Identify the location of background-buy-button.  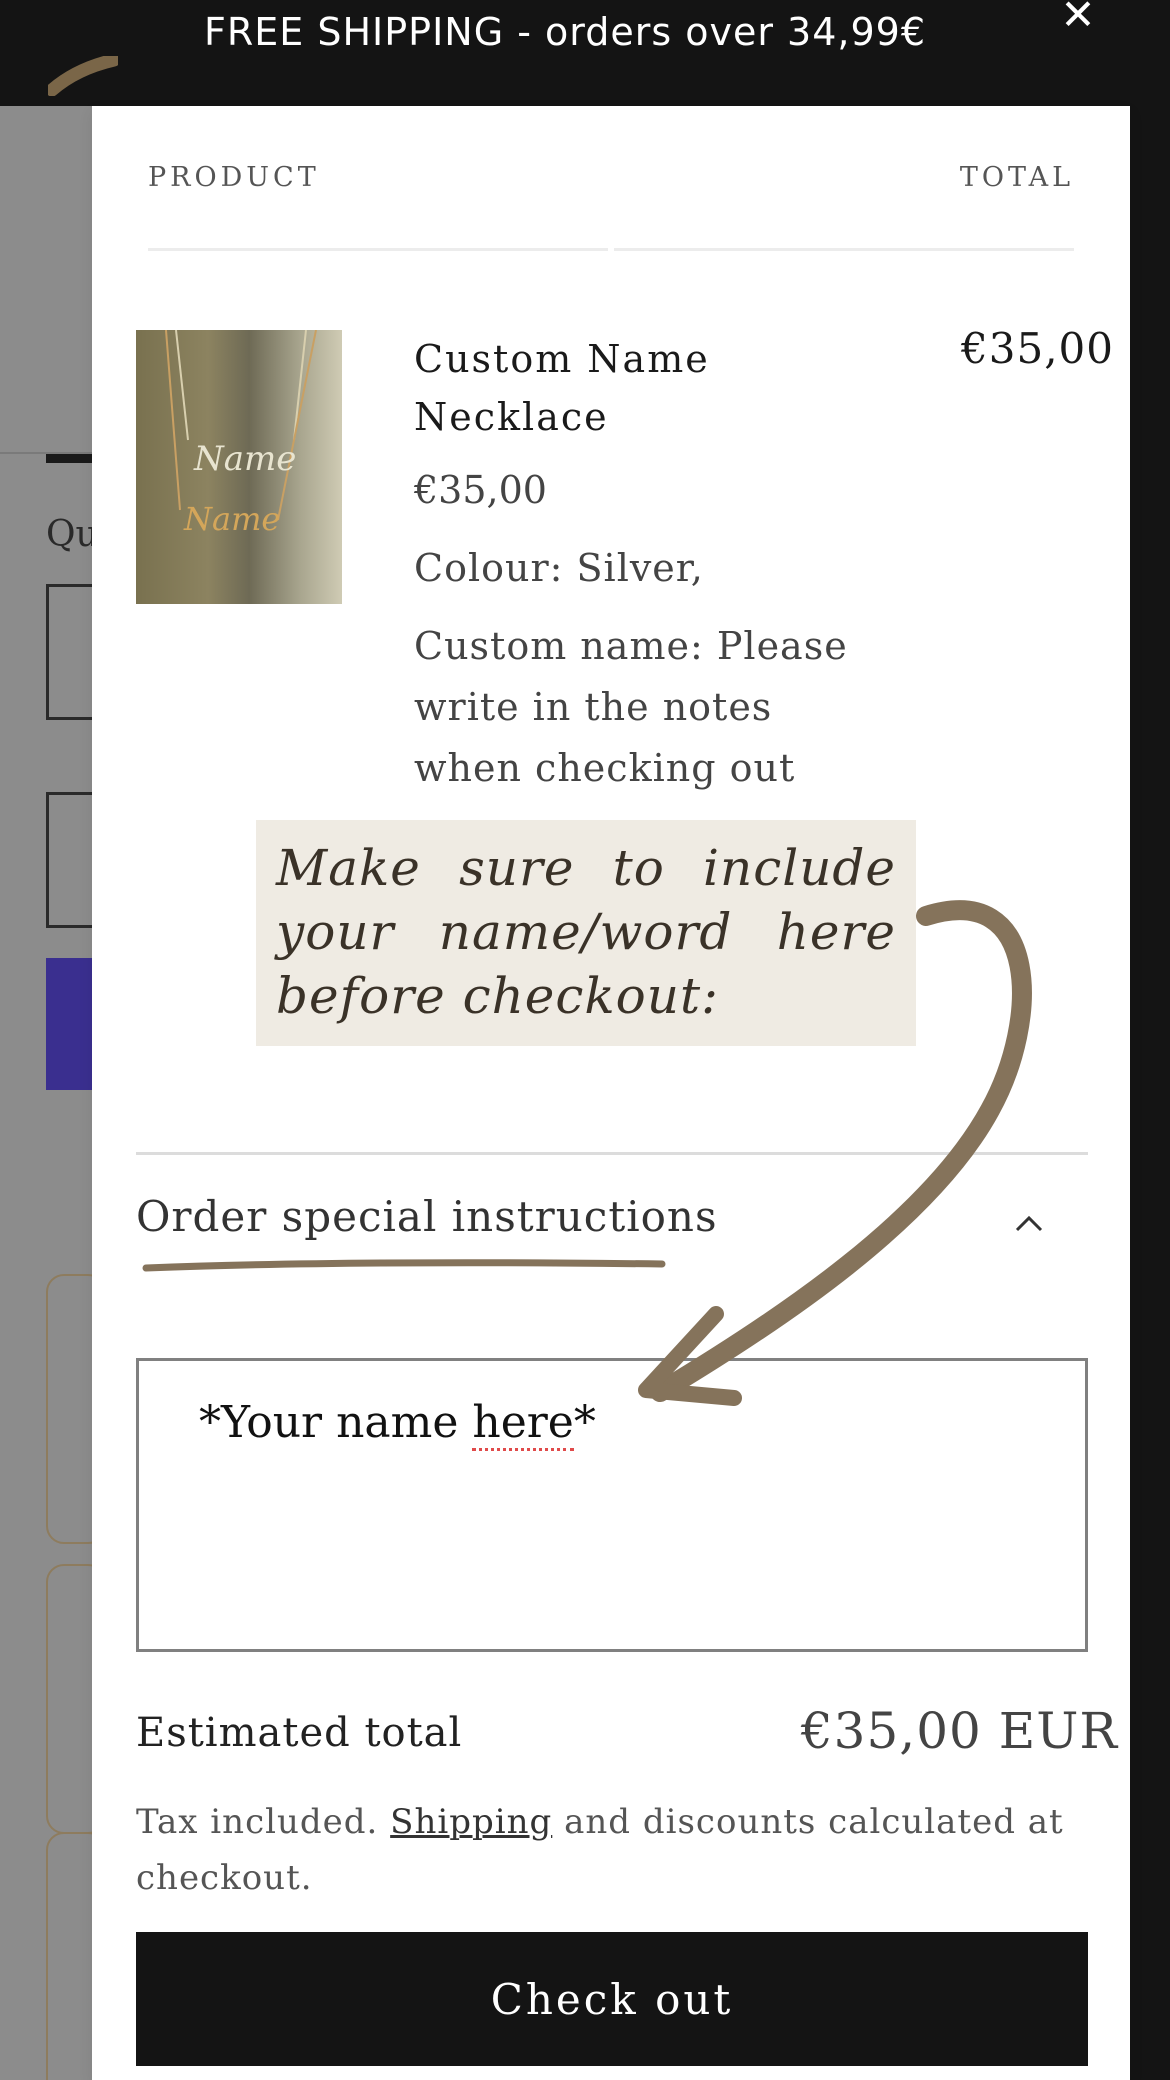
(69, 1024).